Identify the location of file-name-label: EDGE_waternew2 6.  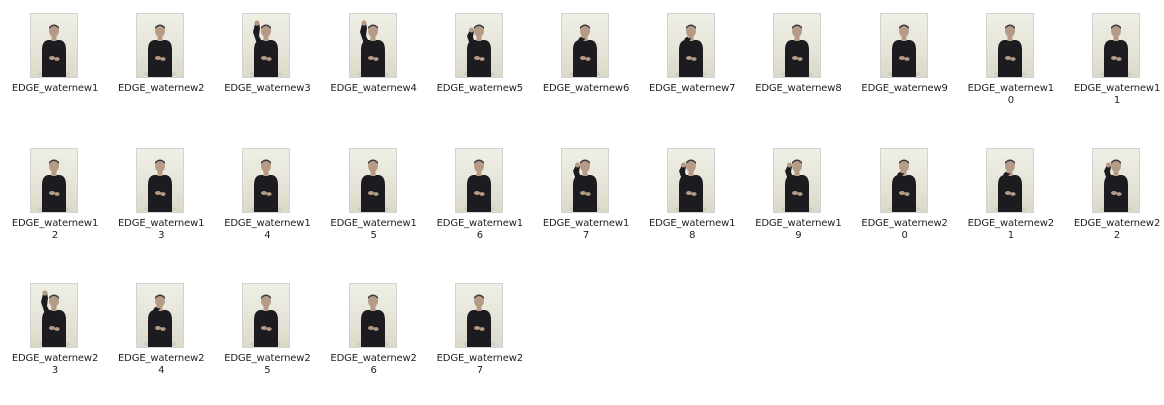
(374, 365).